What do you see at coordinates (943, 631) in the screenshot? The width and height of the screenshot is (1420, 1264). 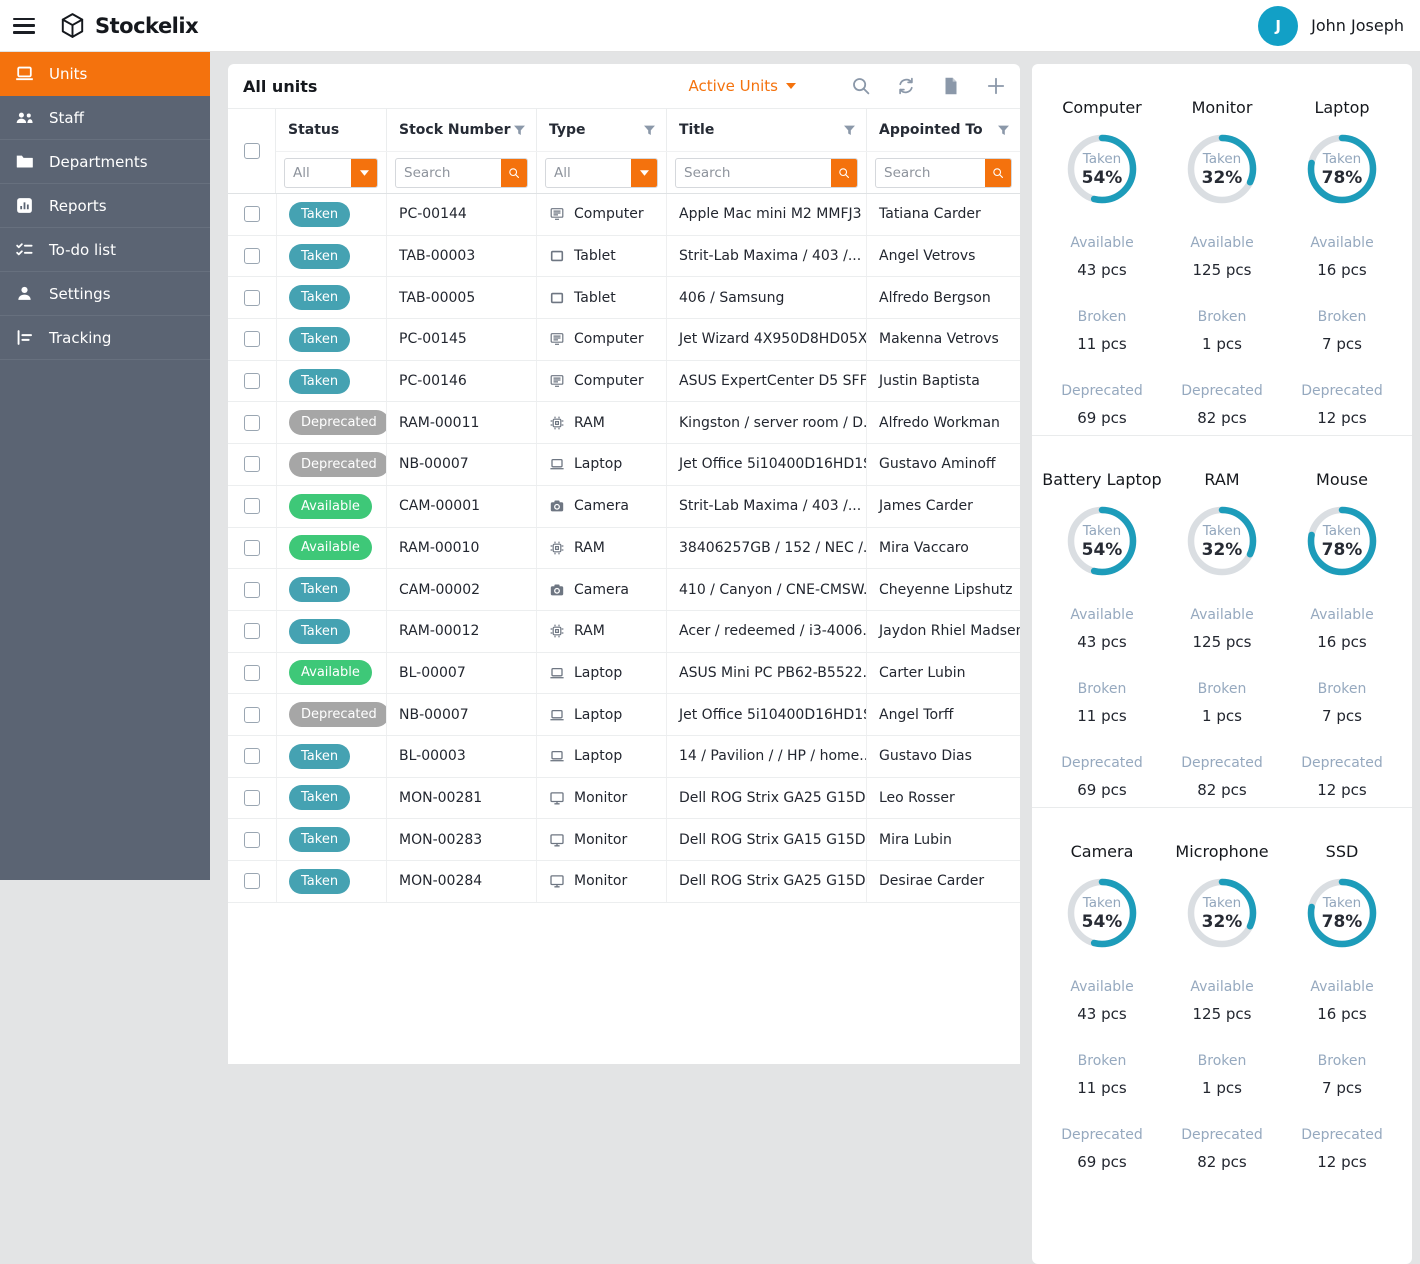 I see `appointed-to-cell: Jaydon Rhiel Madsen` at bounding box center [943, 631].